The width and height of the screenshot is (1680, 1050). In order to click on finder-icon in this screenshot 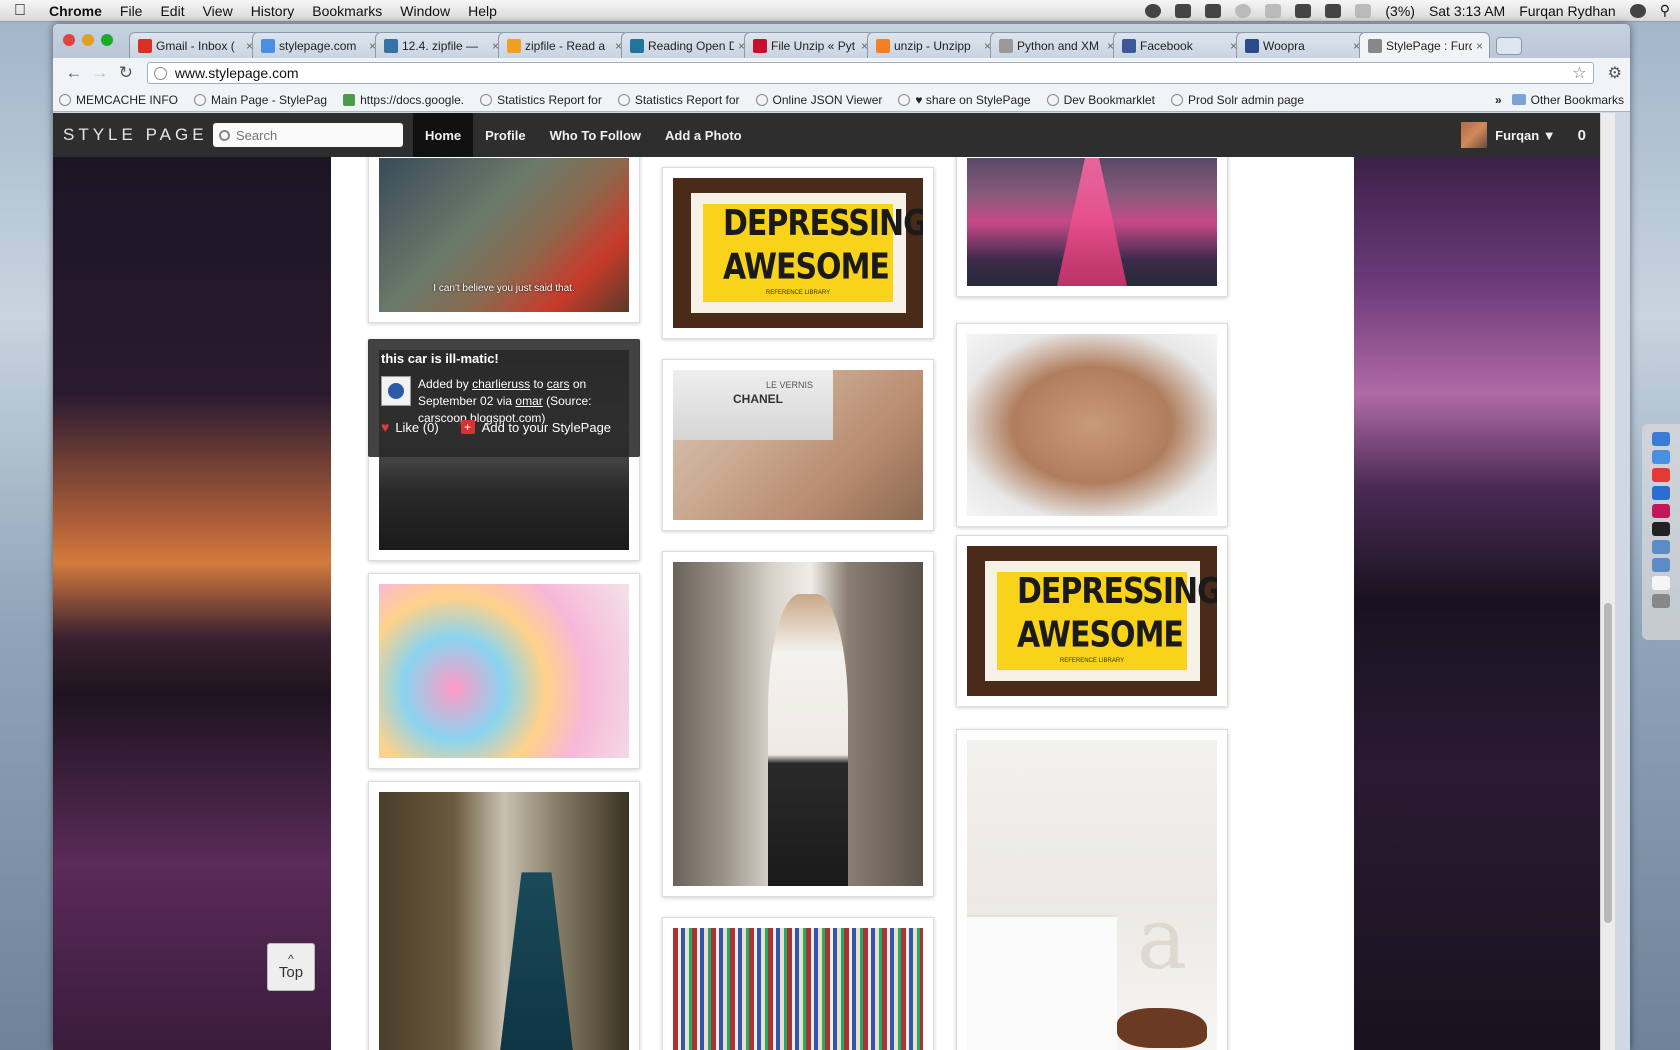, I will do `click(1661, 439)`.